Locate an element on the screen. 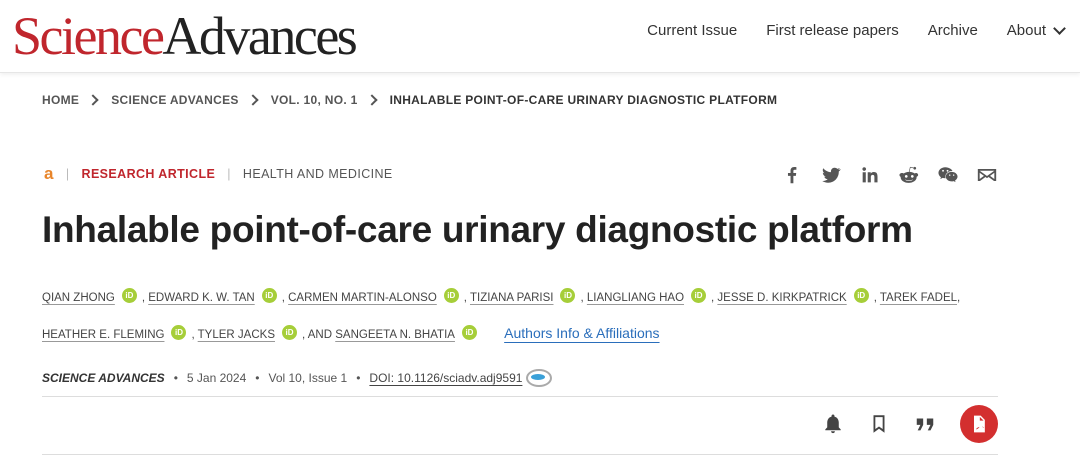  pdf-icon is located at coordinates (979, 424).